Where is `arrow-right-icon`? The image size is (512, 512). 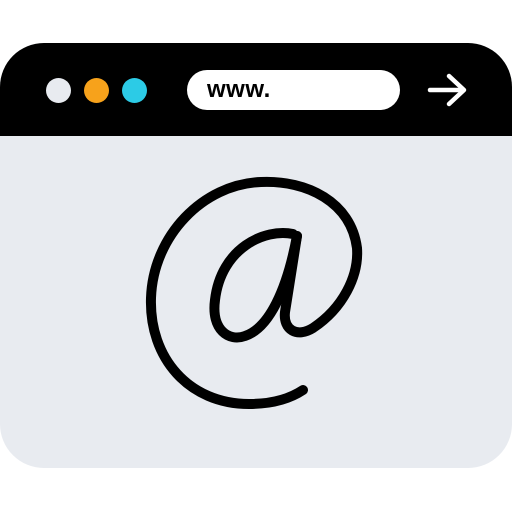 arrow-right-icon is located at coordinates (447, 90).